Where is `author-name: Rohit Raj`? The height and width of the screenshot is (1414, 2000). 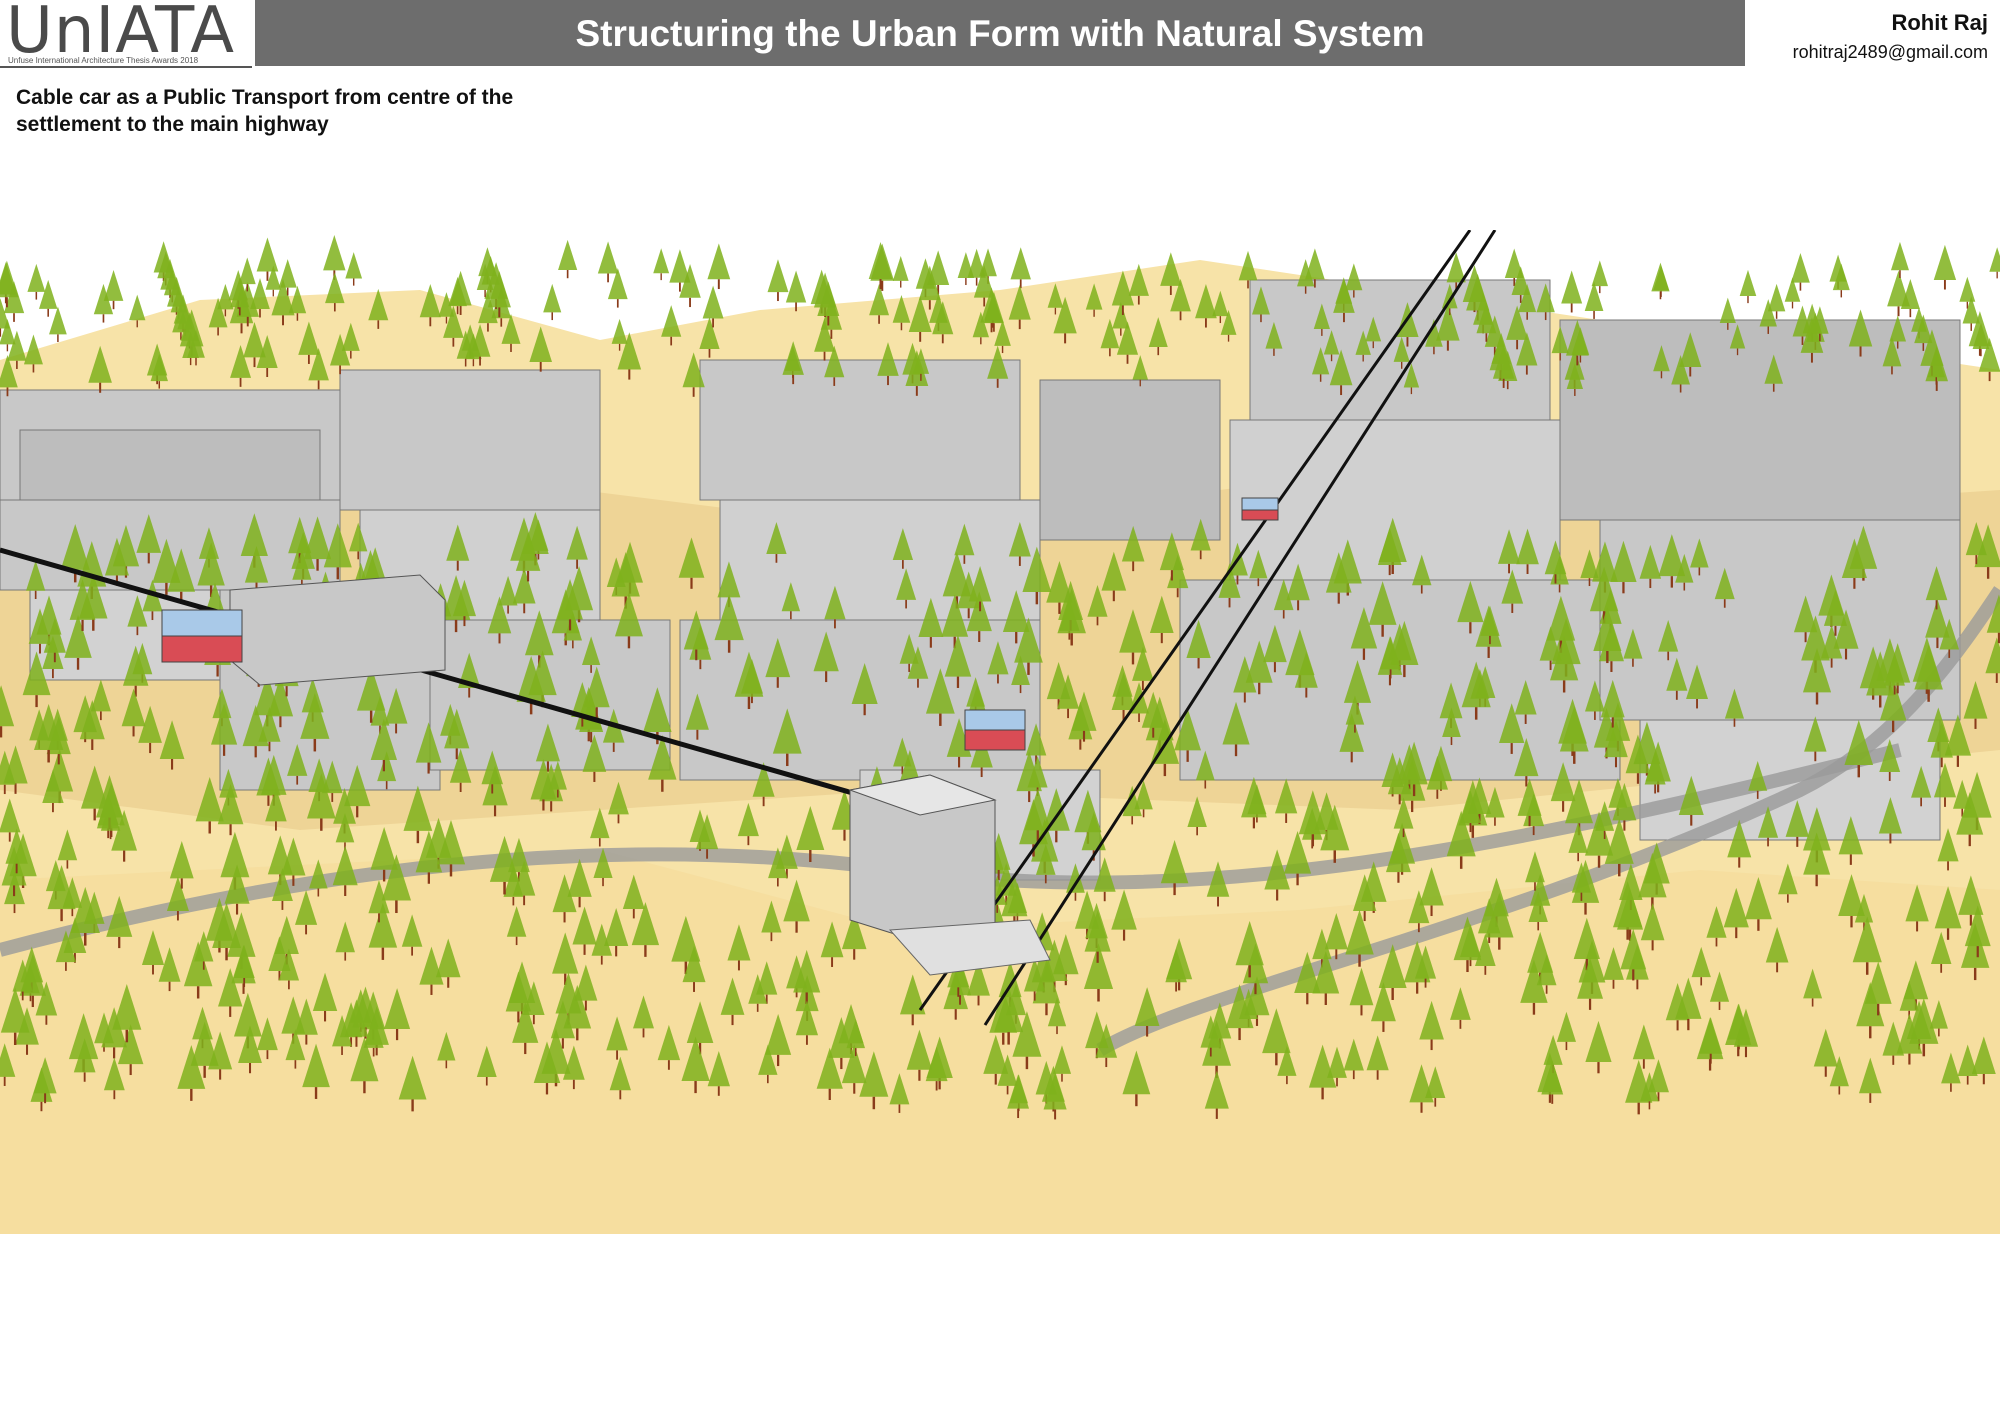 author-name: Rohit Raj is located at coordinates (1939, 22).